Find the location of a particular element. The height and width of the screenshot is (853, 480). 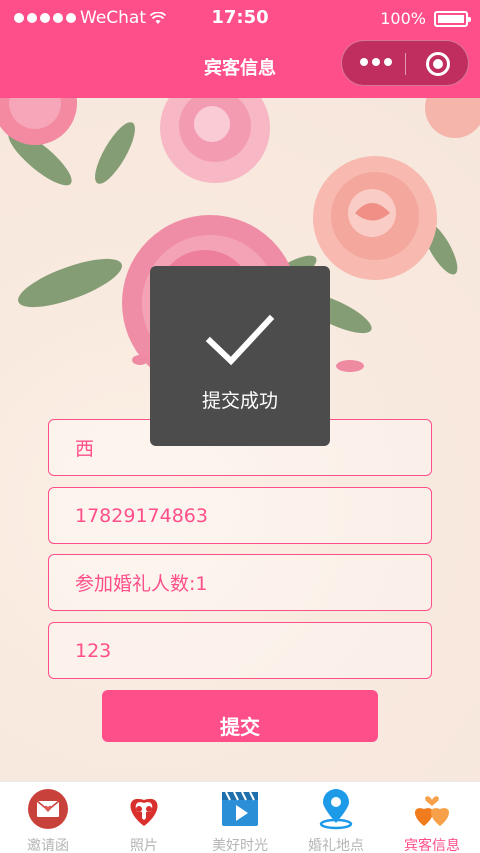

status-bar: WeChat 17:50 100% is located at coordinates (240, 19).